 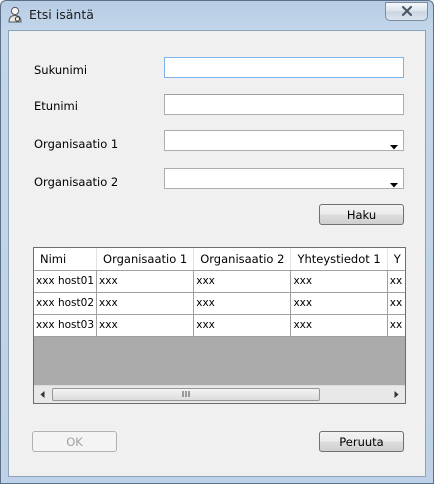 I want to click on firstname-input, so click(x=284, y=104).